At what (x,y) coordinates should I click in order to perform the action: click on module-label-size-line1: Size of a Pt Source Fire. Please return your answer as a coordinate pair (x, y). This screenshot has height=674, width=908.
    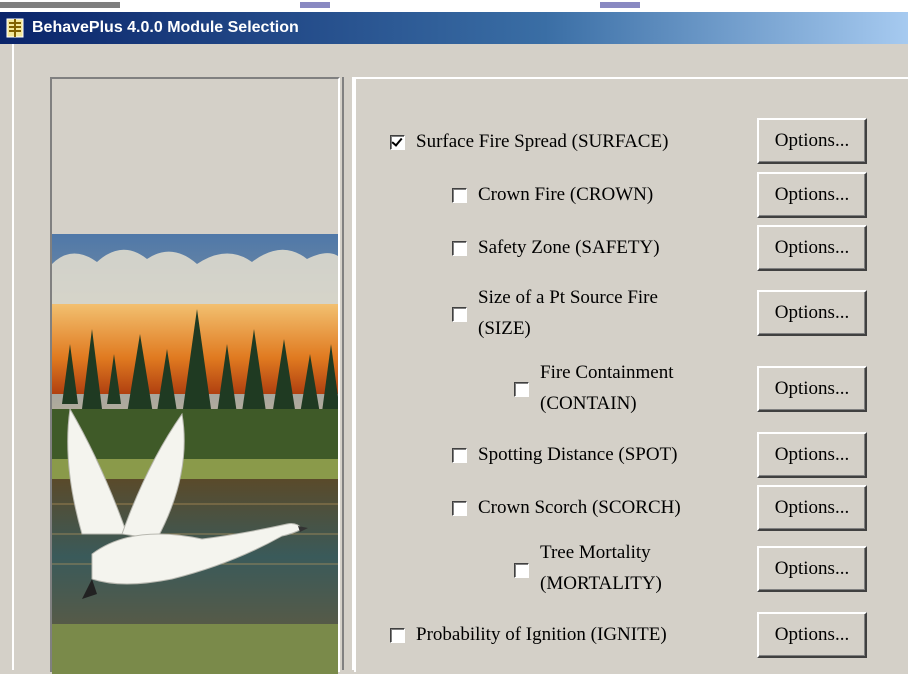
    Looking at the image, I should click on (568, 297).